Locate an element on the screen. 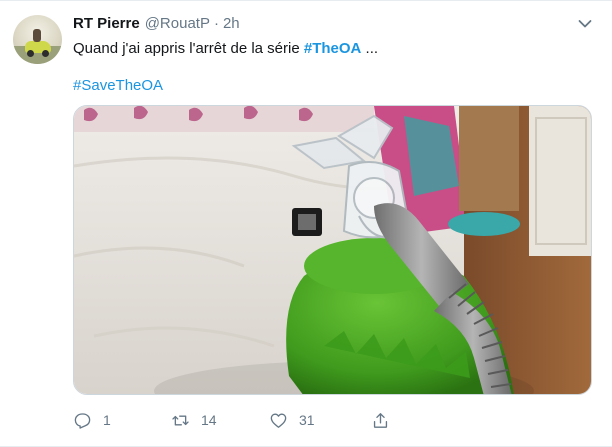 Image resolution: width=612 pixels, height=447 pixels. heart-icon is located at coordinates (278, 420).